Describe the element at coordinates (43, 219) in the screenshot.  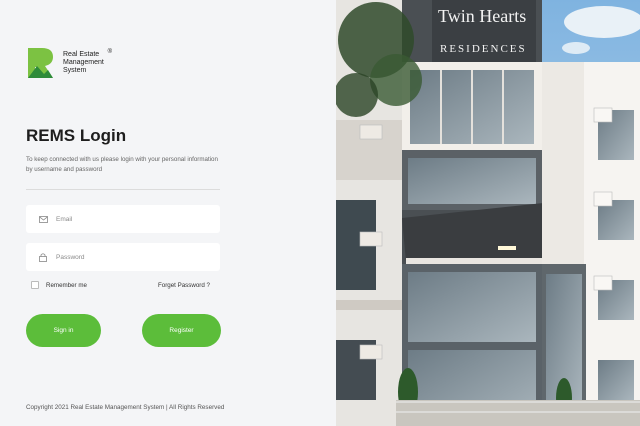
I see `envelope-icon` at that location.